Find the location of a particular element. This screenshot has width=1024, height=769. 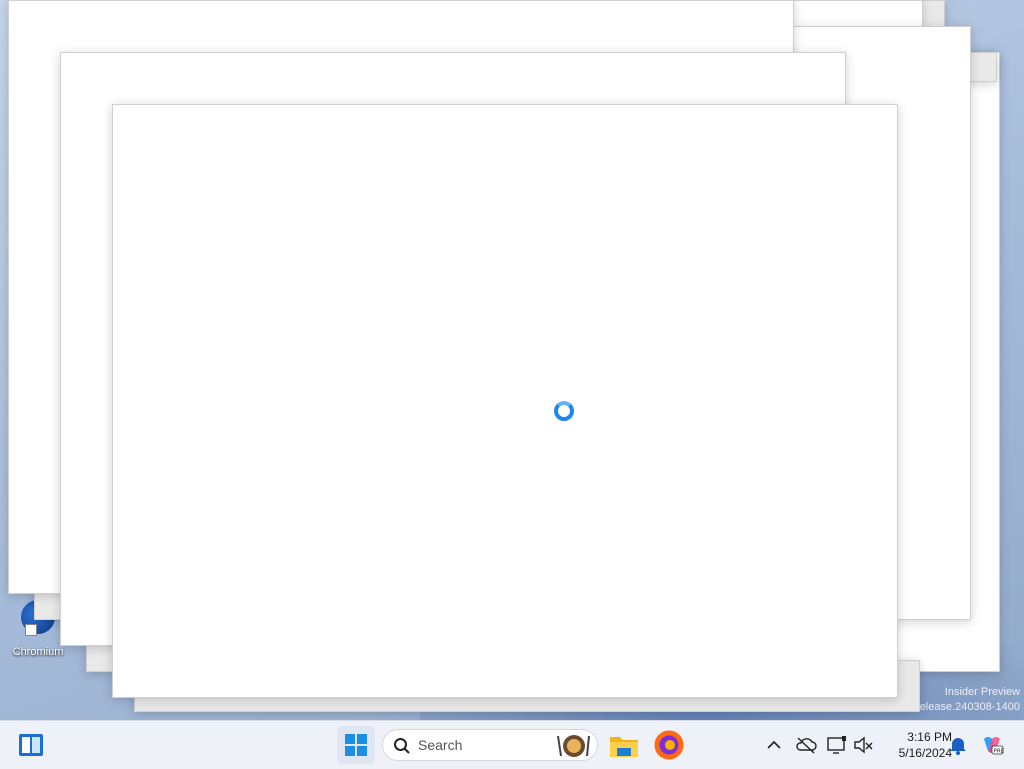

taskbar: Search 3:16 PM 5/16/2024 PRE is located at coordinates (512, 744).